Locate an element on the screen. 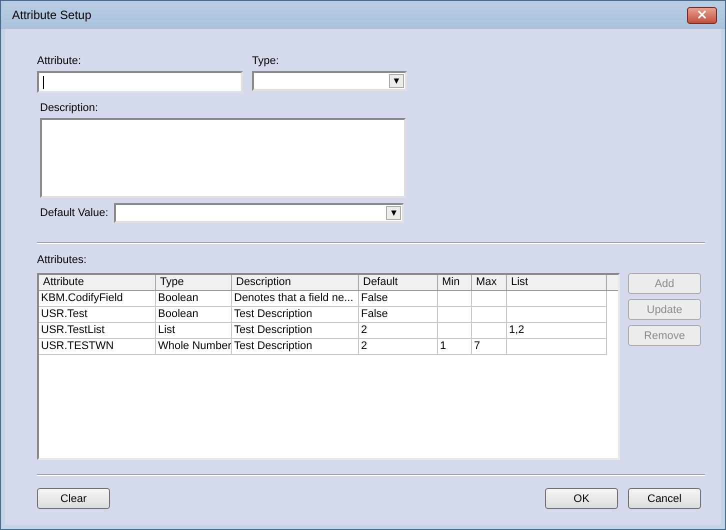 The image size is (726, 530). table-cell: 7 is located at coordinates (489, 347).